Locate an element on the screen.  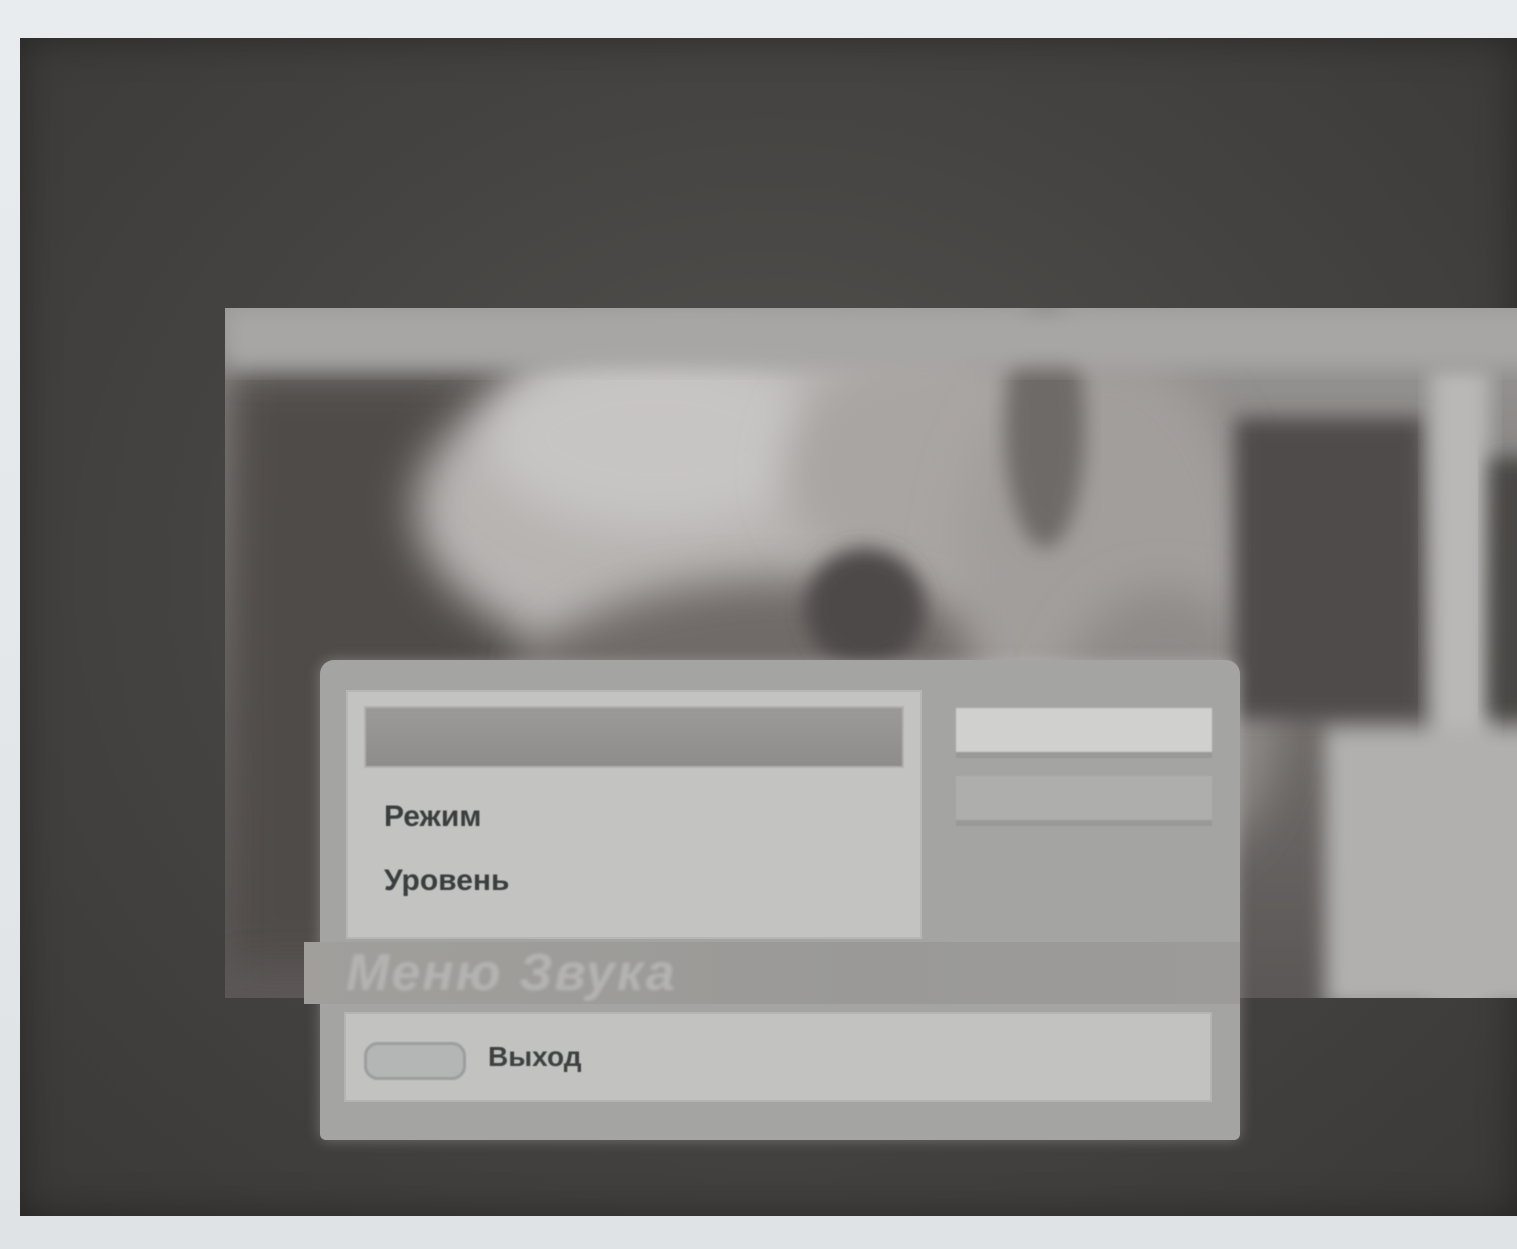
menu-footer: Выход is located at coordinates (778, 1057).